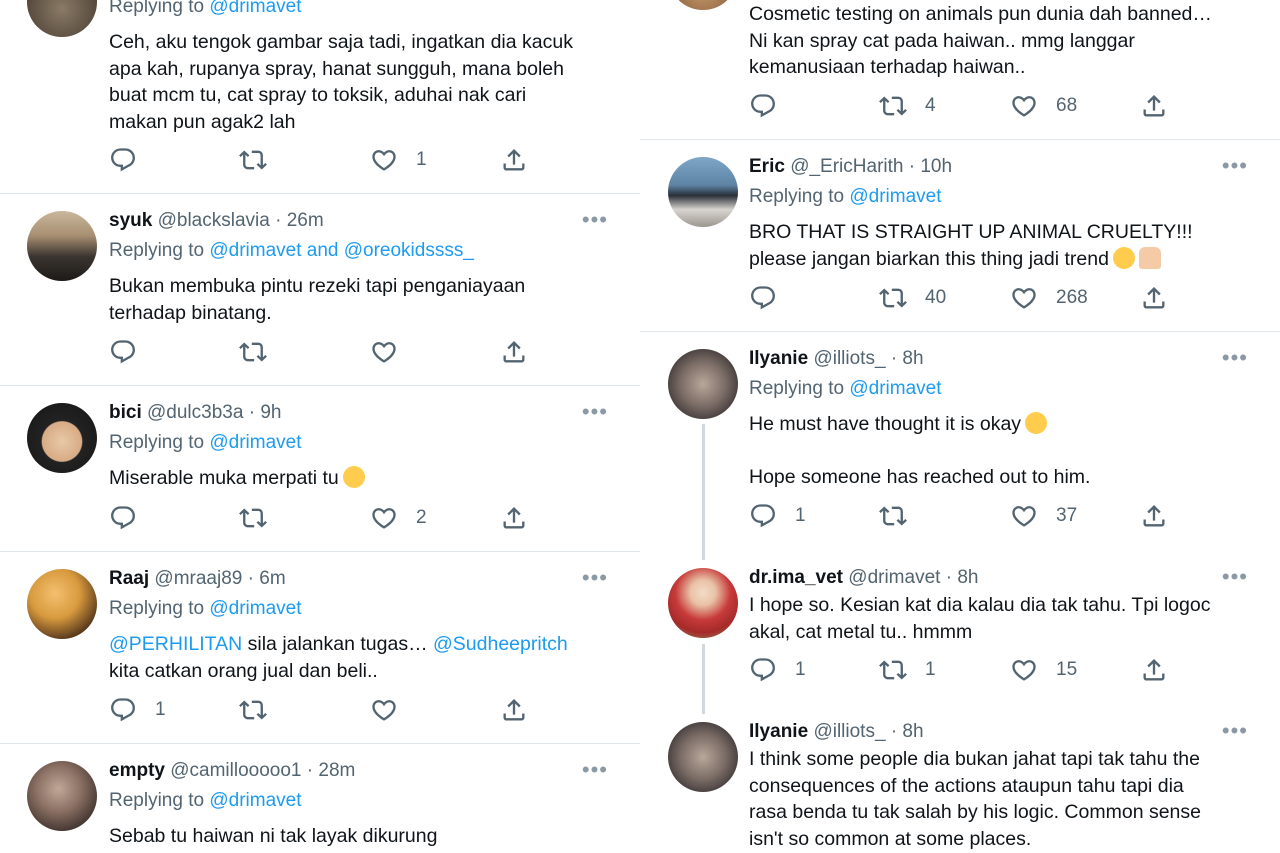 This screenshot has height=853, width=1280. I want to click on like-button: 1, so click(398, 160).